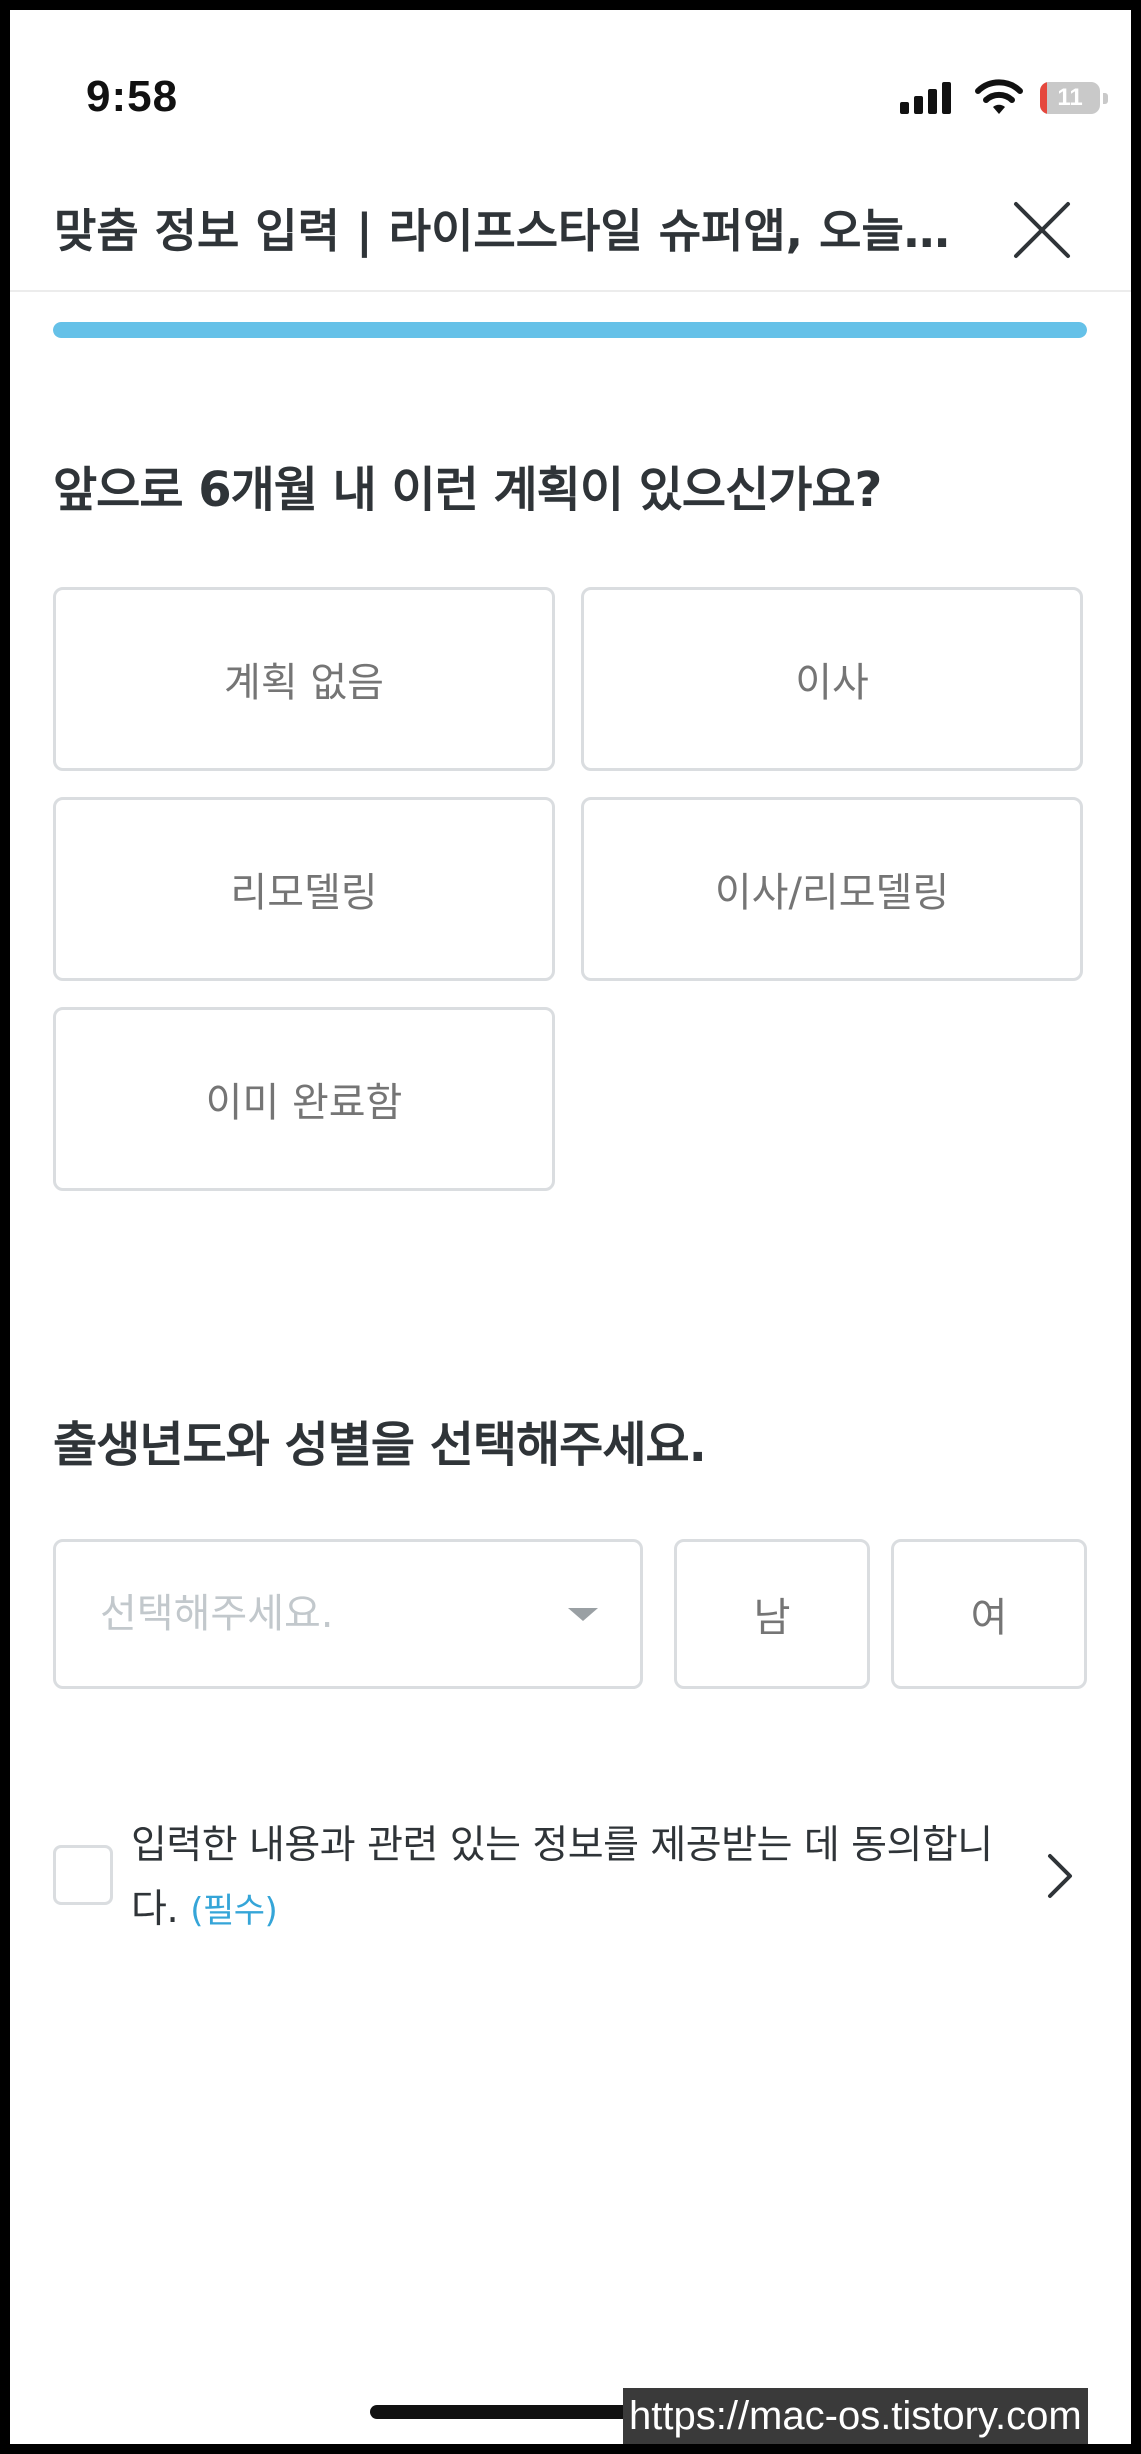  What do you see at coordinates (1042, 230) in the screenshot?
I see `close-icon` at bounding box center [1042, 230].